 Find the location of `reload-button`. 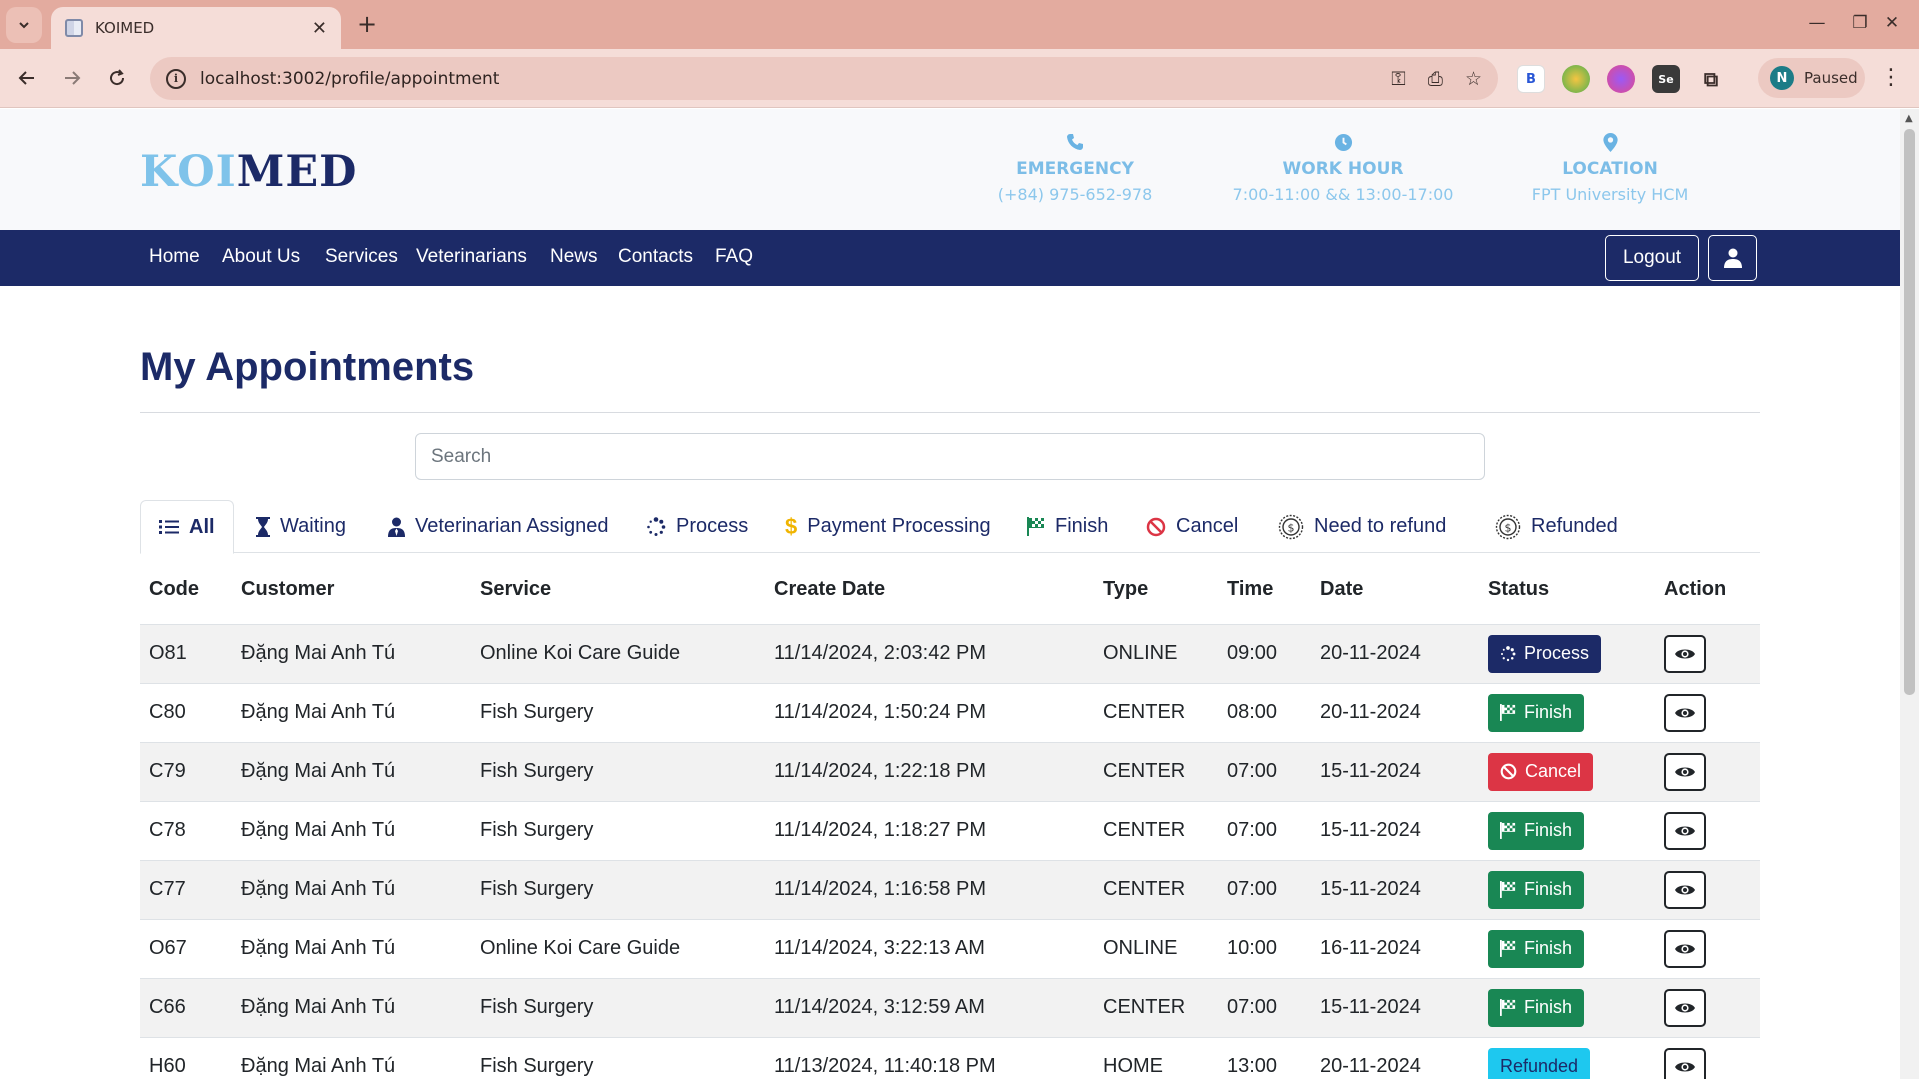

reload-button is located at coordinates (117, 78).